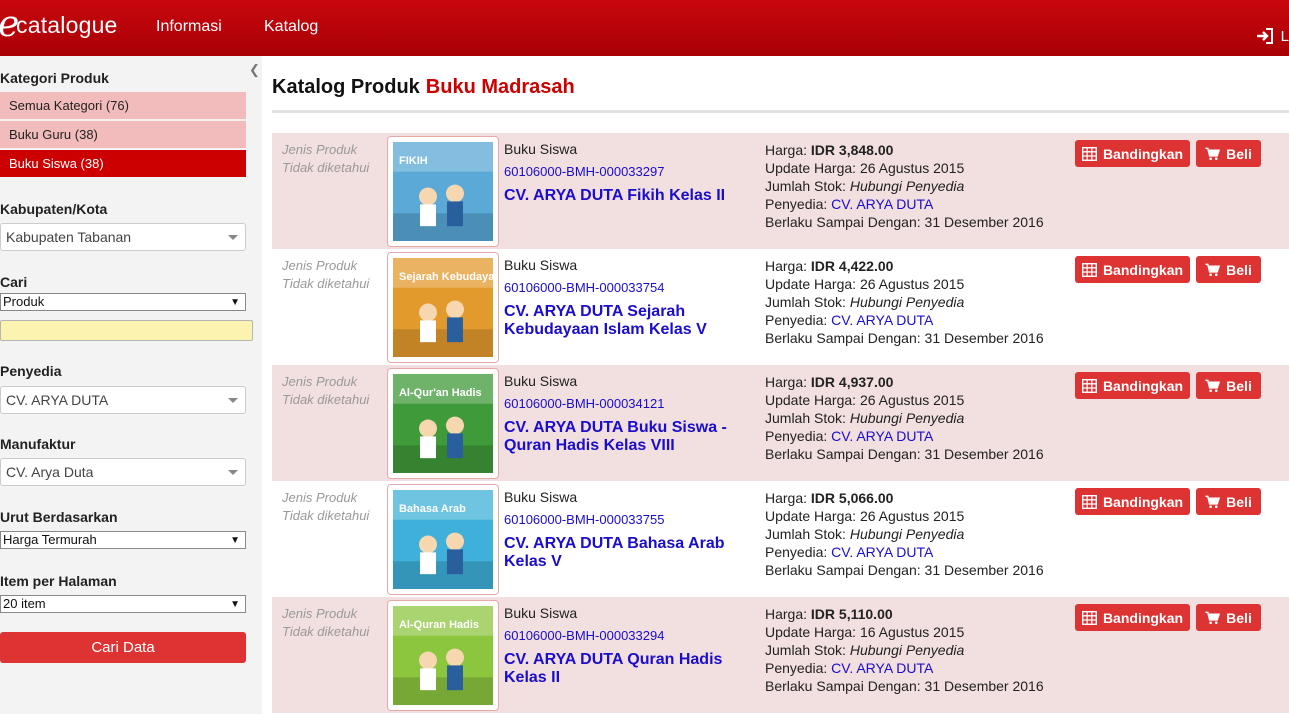 This screenshot has width=1289, height=714. I want to click on product-thumbnail: Al-Qur'an Hadis, so click(443, 423).